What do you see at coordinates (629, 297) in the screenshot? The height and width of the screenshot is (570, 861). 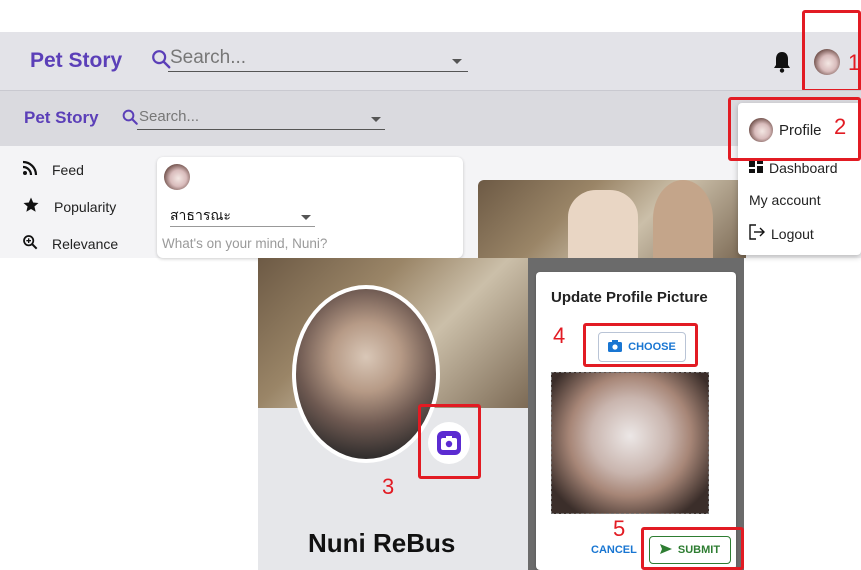 I see `dialog-title: Update Profile Picture` at bounding box center [629, 297].